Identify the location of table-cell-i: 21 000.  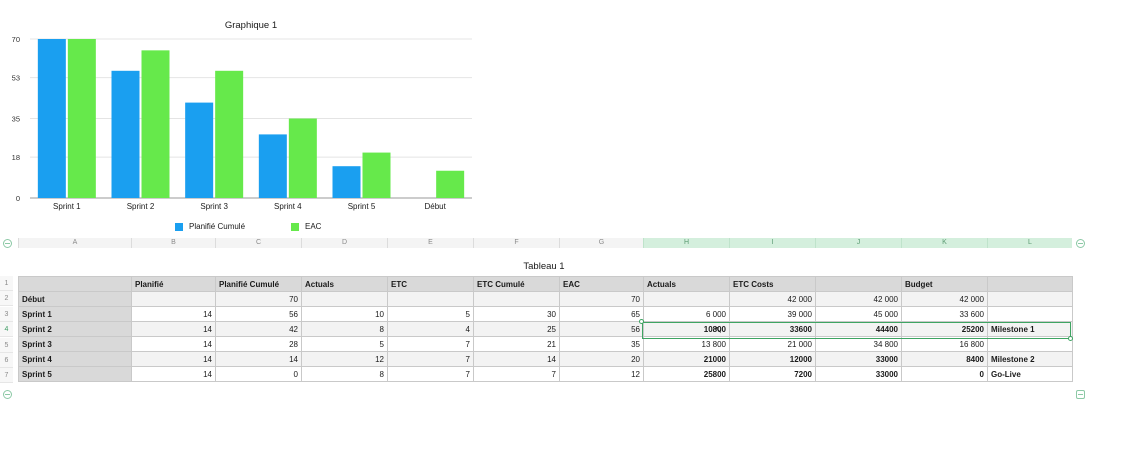
(772, 344).